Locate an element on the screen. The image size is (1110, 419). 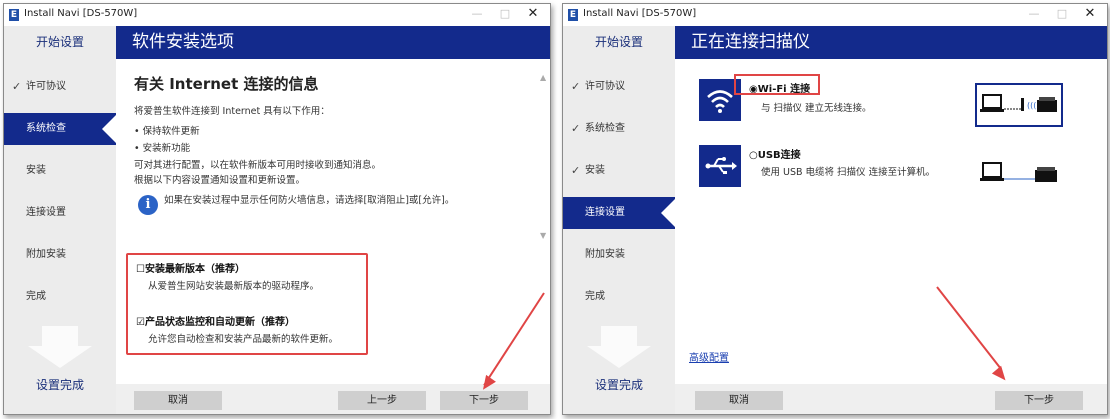
bullet-item: • 安装新功能 is located at coordinates (162, 148).